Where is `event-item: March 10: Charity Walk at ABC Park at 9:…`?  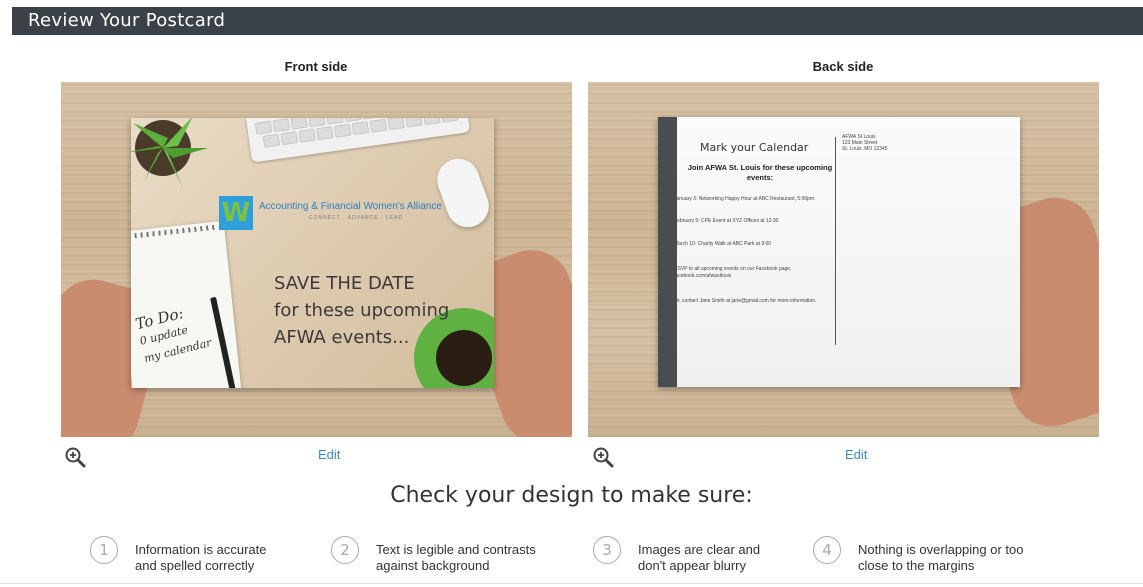 event-item: March 10: Charity Walk at ABC Park at 9:… is located at coordinates (723, 244).